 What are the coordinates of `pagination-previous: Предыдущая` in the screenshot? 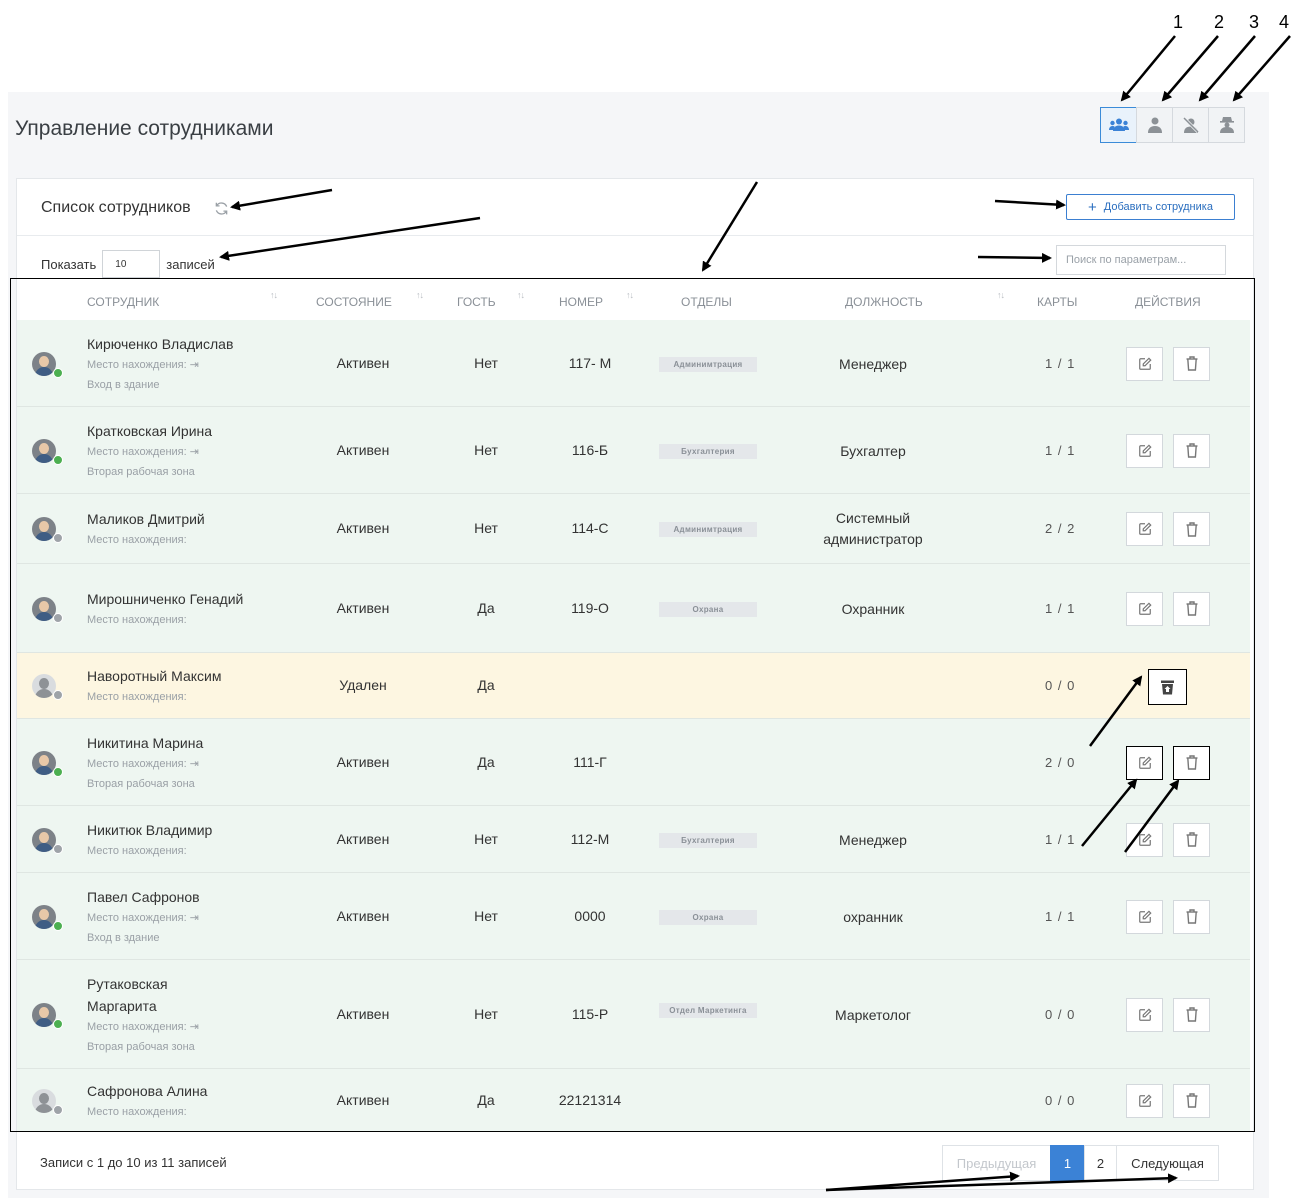 It's located at (996, 1163).